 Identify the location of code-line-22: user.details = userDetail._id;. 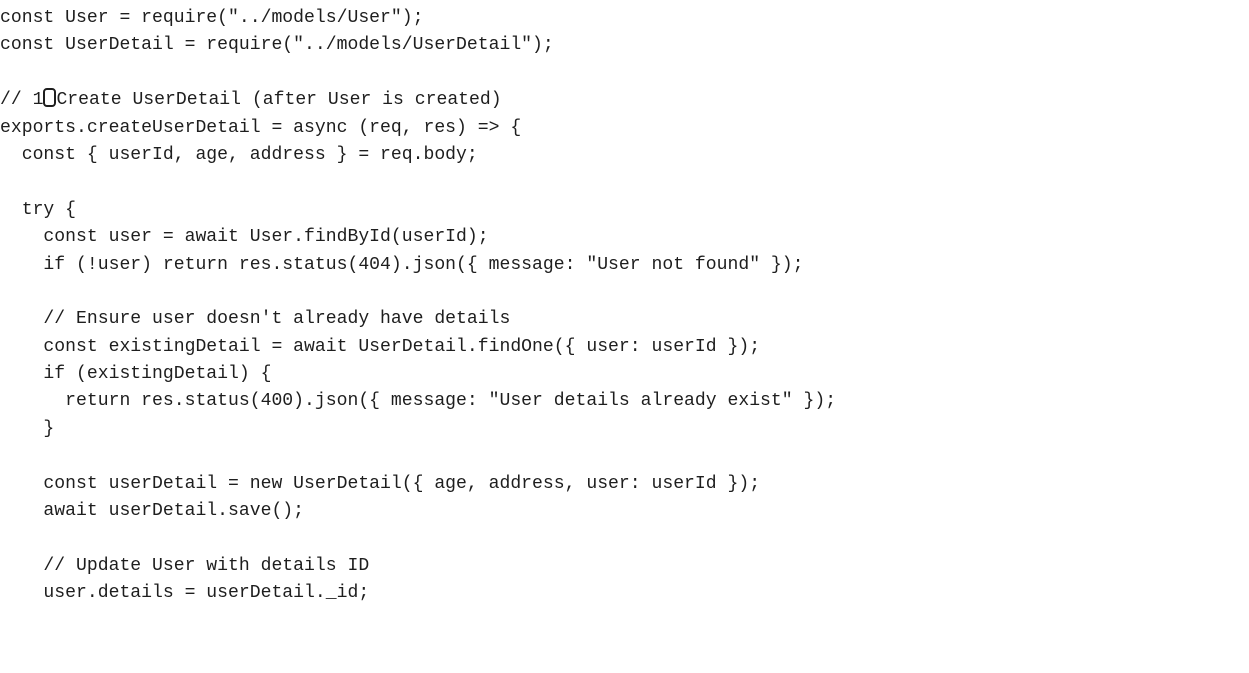
(185, 593).